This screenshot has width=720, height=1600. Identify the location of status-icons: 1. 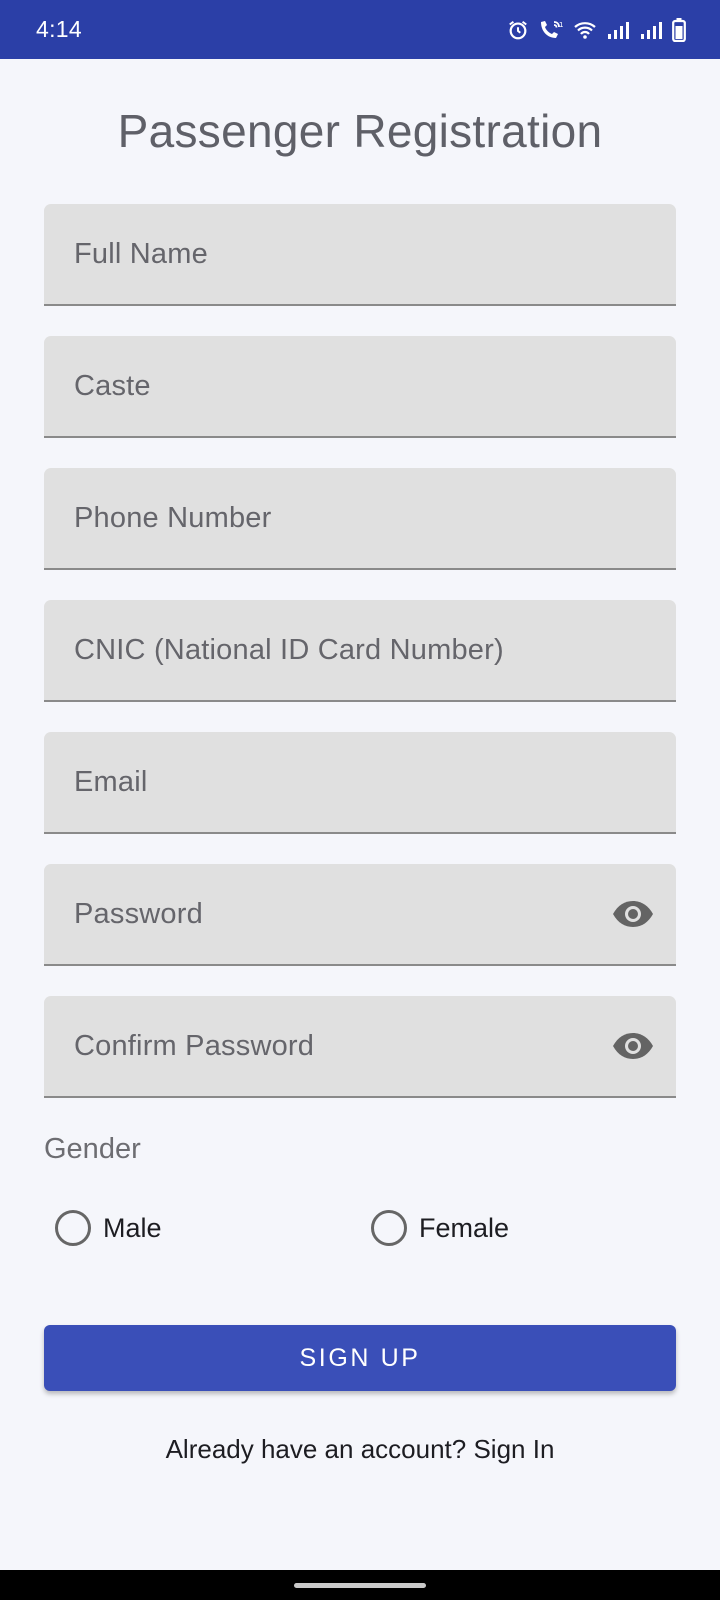
(596, 29).